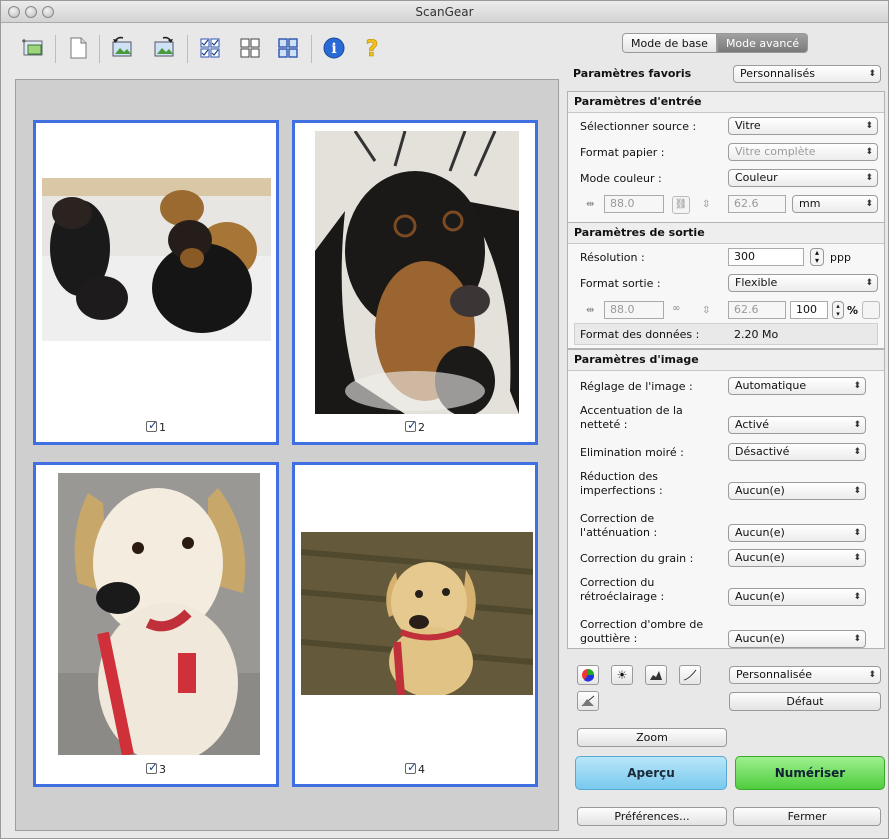 The height and width of the screenshot is (839, 889). Describe the element at coordinates (156, 768) in the screenshot. I see `thumbnail-3-checkbox: 3` at that location.